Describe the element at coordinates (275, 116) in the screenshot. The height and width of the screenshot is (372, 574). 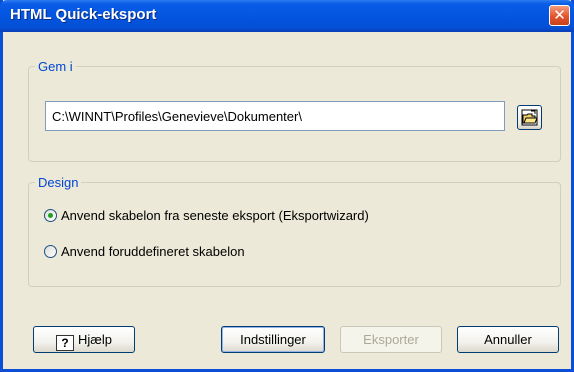
I see `save-path-input` at that location.